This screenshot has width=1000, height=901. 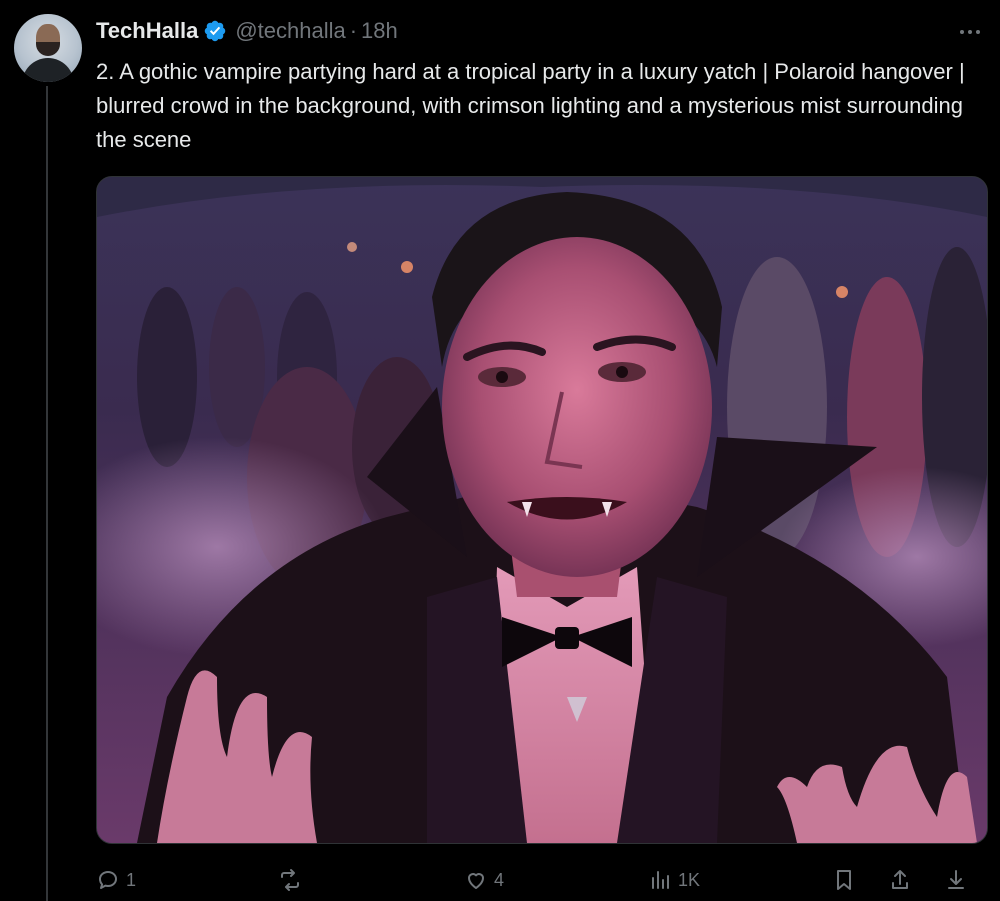 I want to click on tweet-header: TechHalla @techhalla · 18h, so click(x=247, y=31).